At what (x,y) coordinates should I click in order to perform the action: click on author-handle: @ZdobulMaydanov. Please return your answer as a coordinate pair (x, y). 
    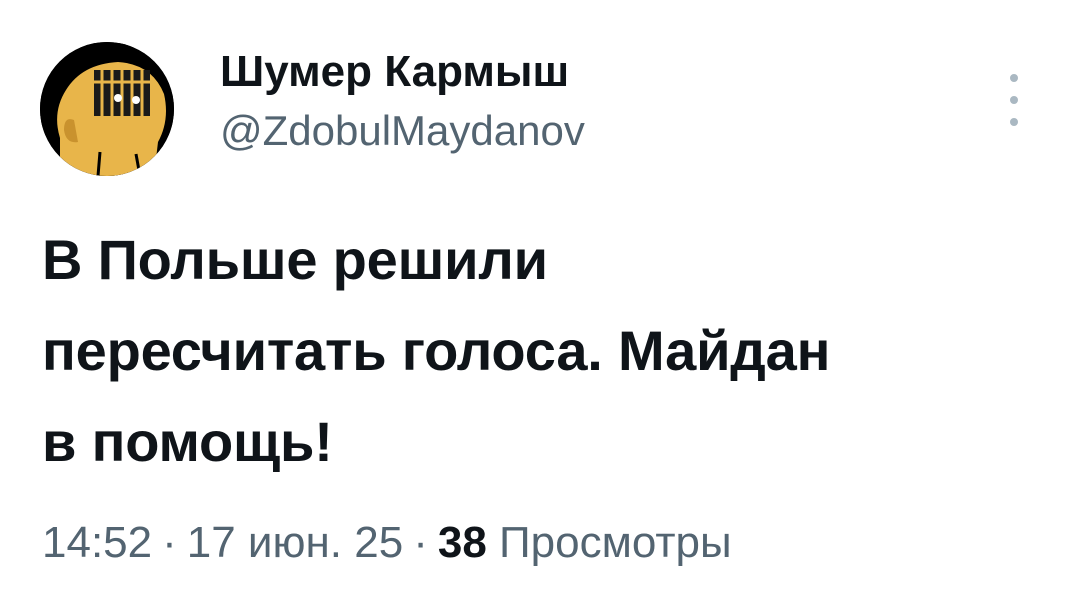
    Looking at the image, I should click on (402, 131).